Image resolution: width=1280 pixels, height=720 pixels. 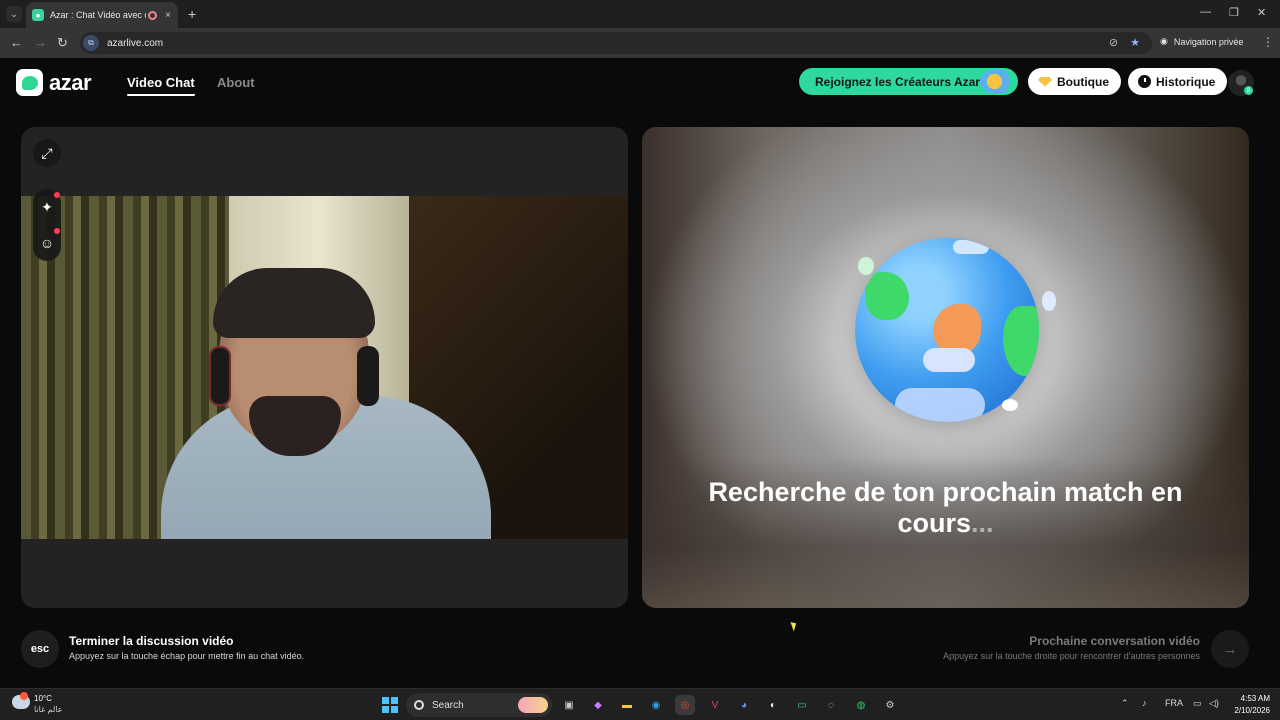 What do you see at coordinates (135, 43) in the screenshot?
I see `url-text: azarlive.com` at bounding box center [135, 43].